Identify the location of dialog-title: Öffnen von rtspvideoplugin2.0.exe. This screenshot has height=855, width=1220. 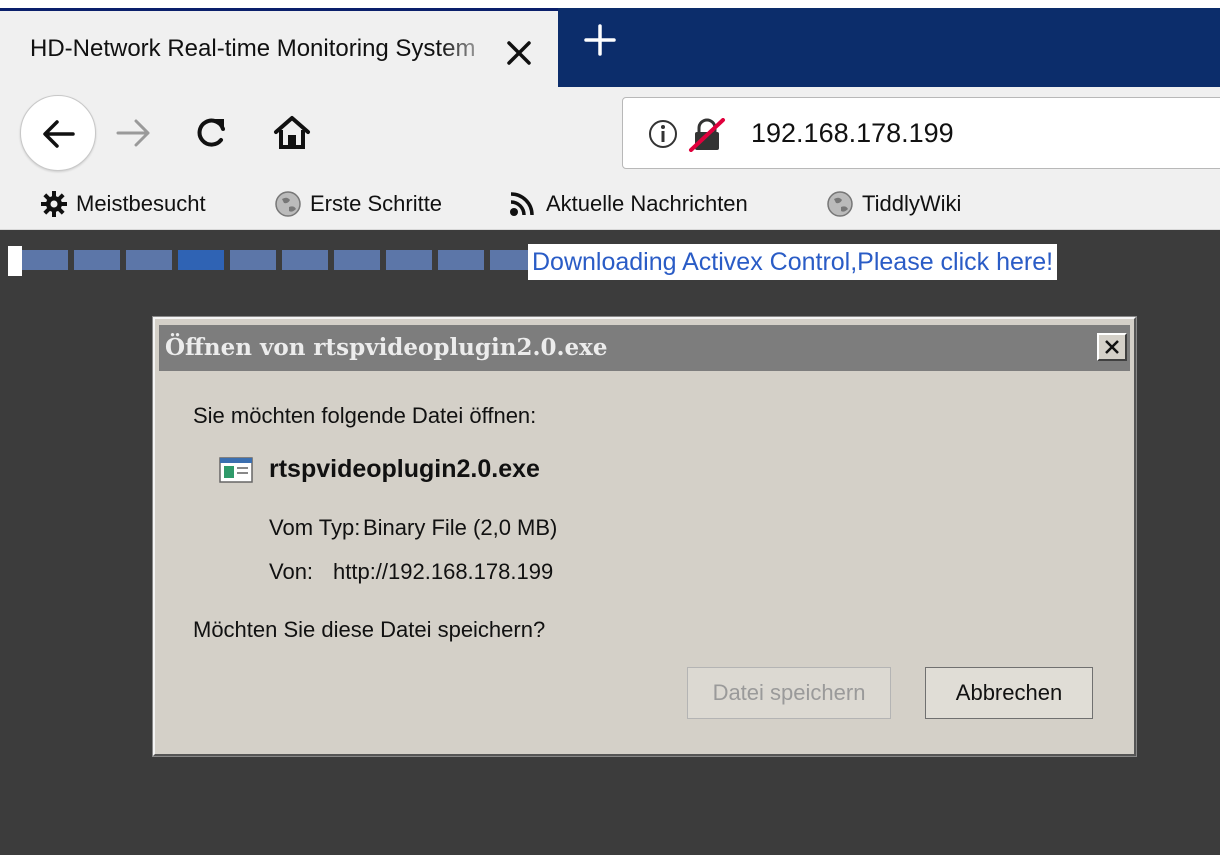
(386, 347).